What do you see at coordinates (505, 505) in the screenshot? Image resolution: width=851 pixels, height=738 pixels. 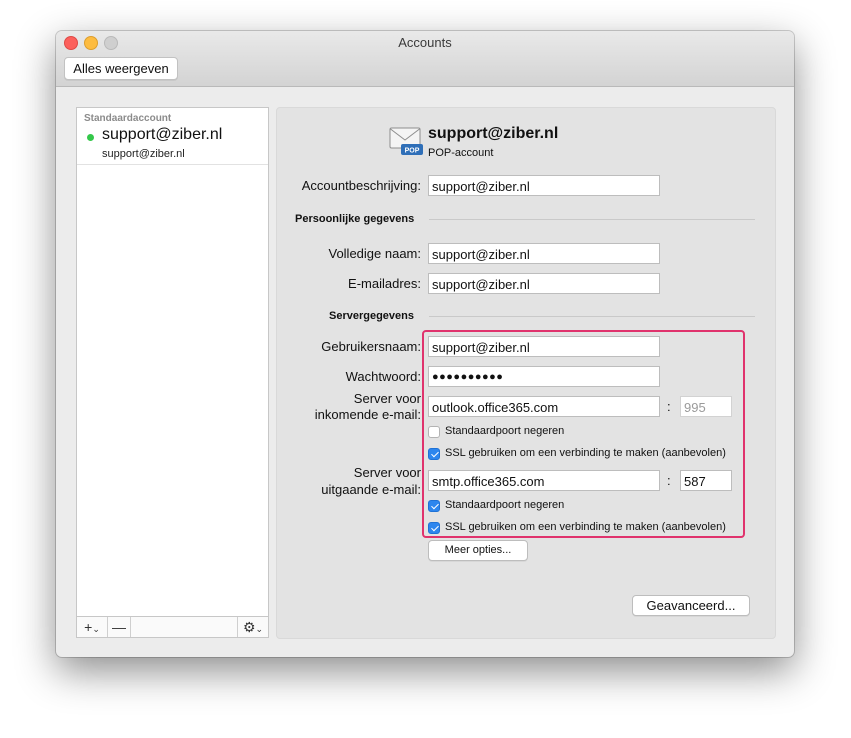 I see `outgoing-override-port-label: Standaardpoort negeren` at bounding box center [505, 505].